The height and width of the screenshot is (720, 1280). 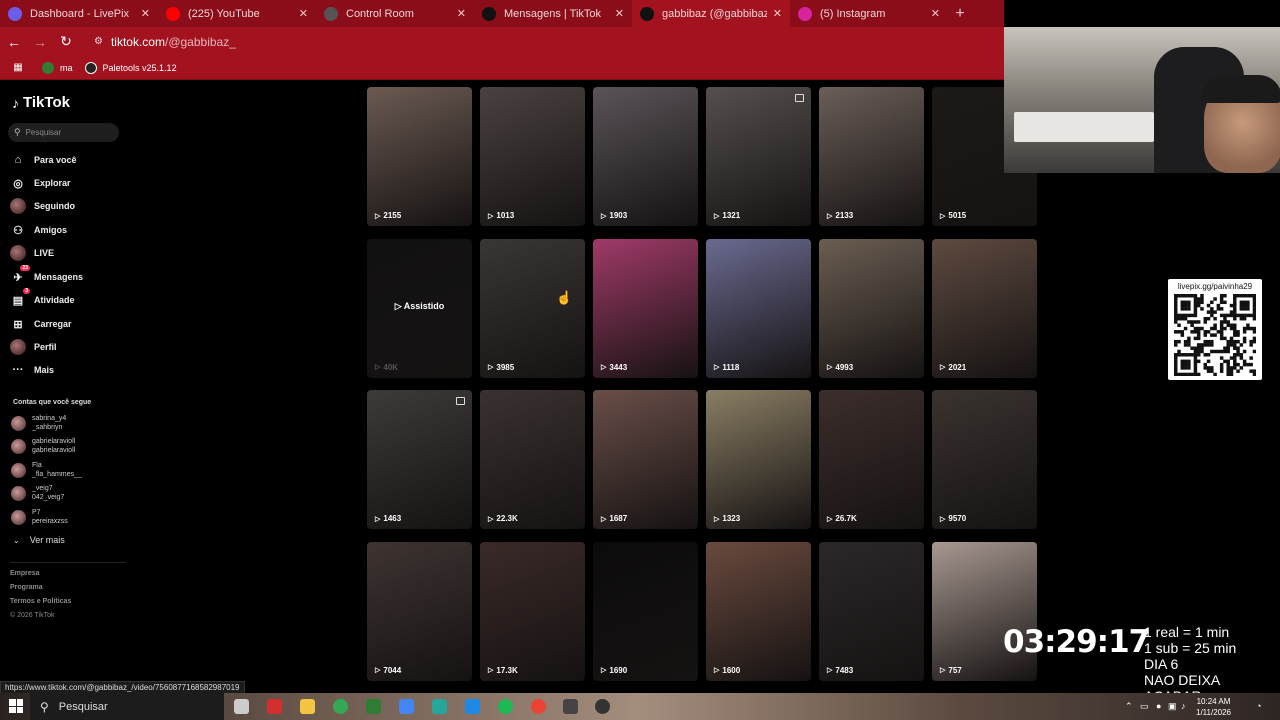 I want to click on bookmark-paletools: Paletools v25.1.12, so click(x=130, y=67).